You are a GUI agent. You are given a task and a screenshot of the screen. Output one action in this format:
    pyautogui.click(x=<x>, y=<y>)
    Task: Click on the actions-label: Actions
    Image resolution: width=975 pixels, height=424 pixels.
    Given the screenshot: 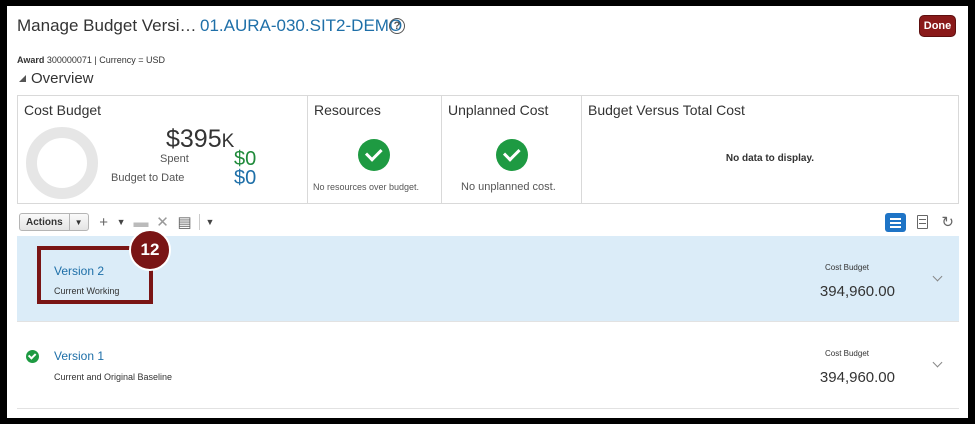 What is the action you would take?
    pyautogui.click(x=45, y=222)
    